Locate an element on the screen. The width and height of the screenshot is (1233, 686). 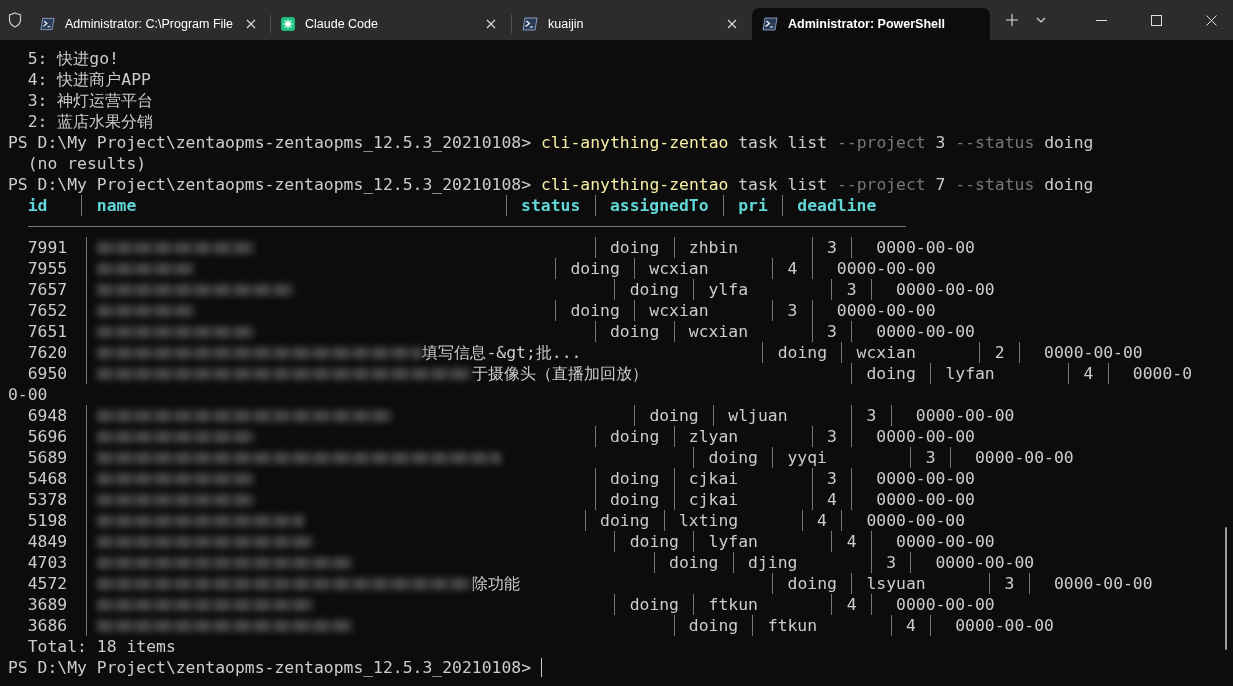
priority-cell: 2 is located at coordinates (999, 352).